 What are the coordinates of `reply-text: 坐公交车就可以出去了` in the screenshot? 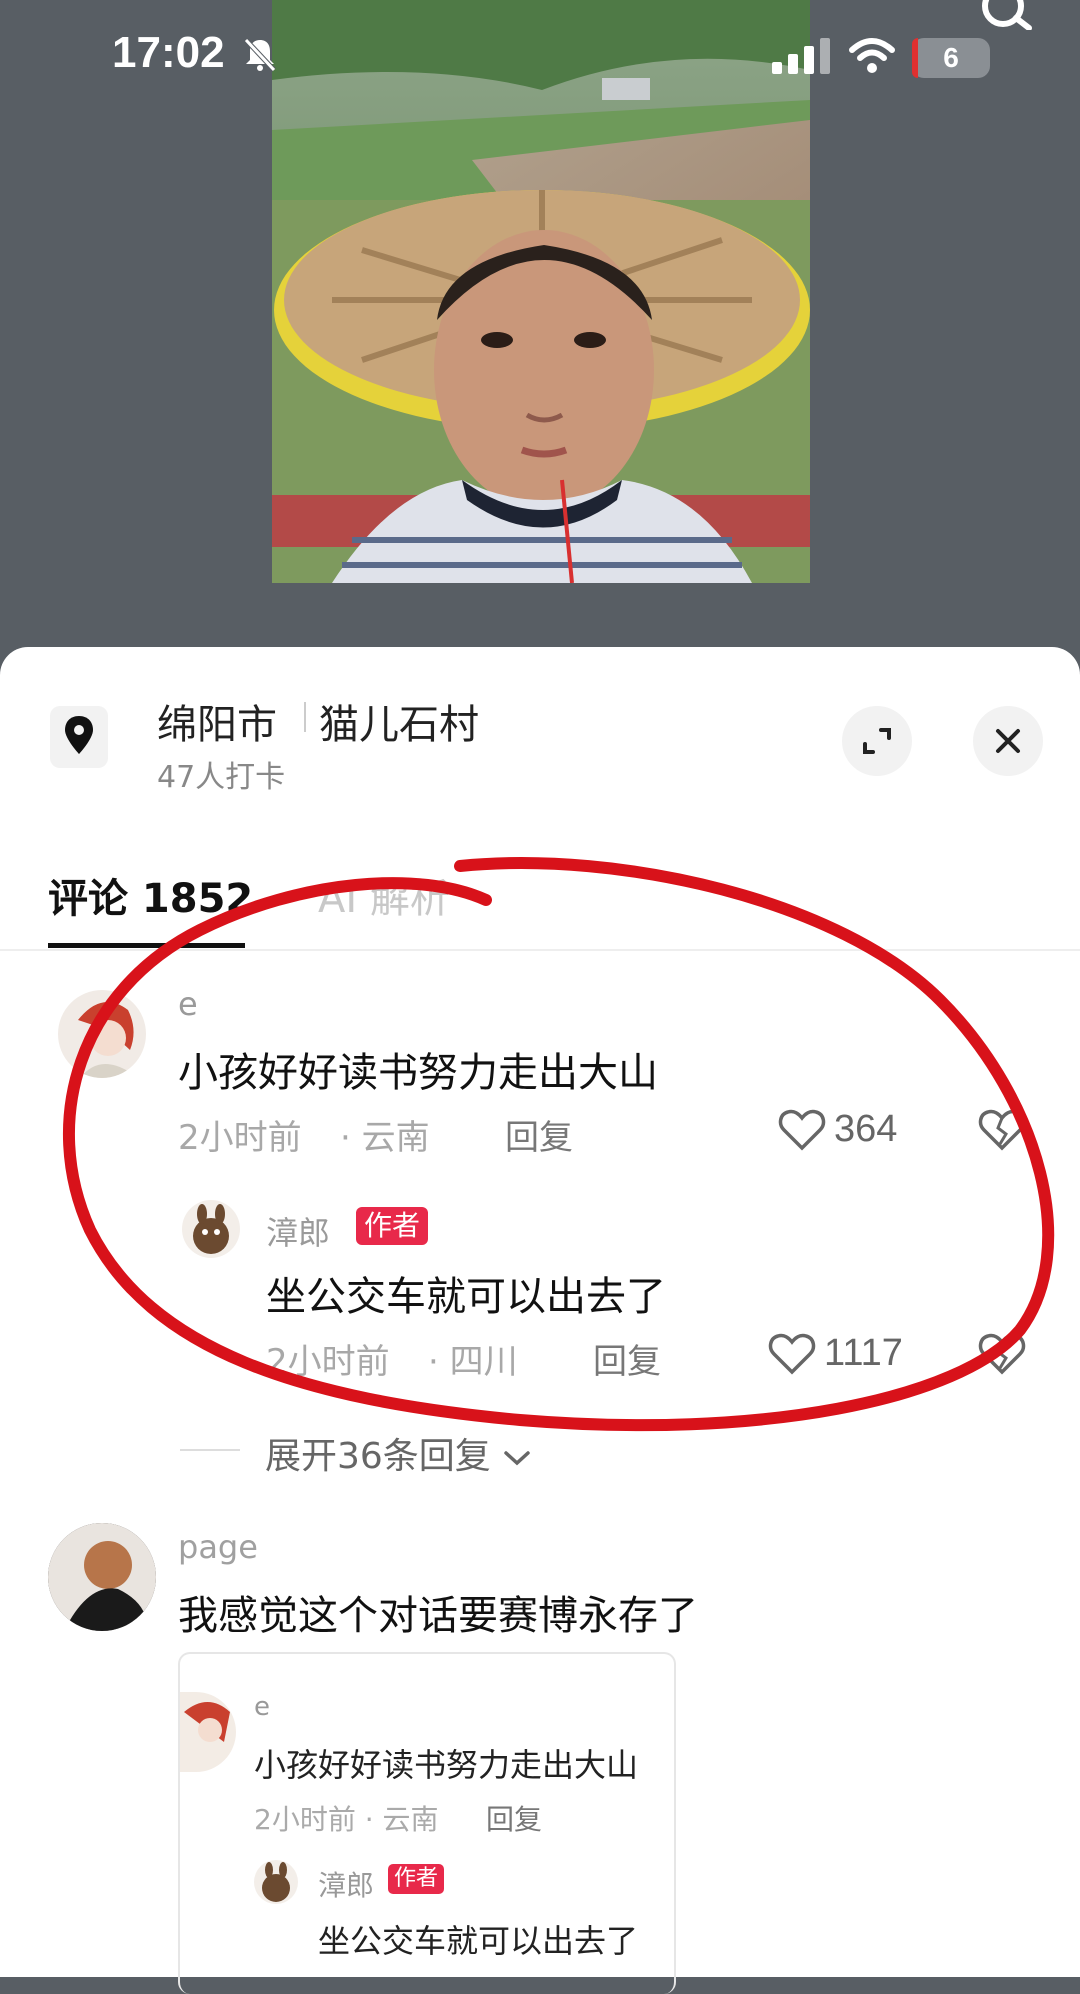 It's located at (466, 1297).